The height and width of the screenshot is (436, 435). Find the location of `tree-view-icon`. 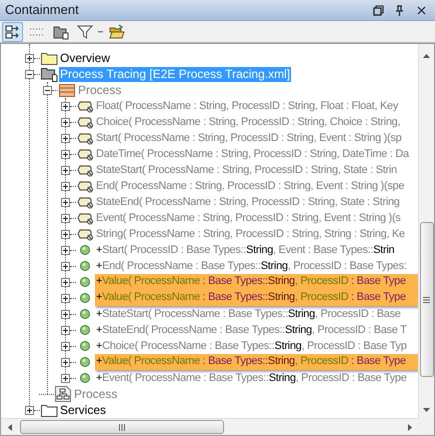

tree-view-icon is located at coordinates (12, 32).